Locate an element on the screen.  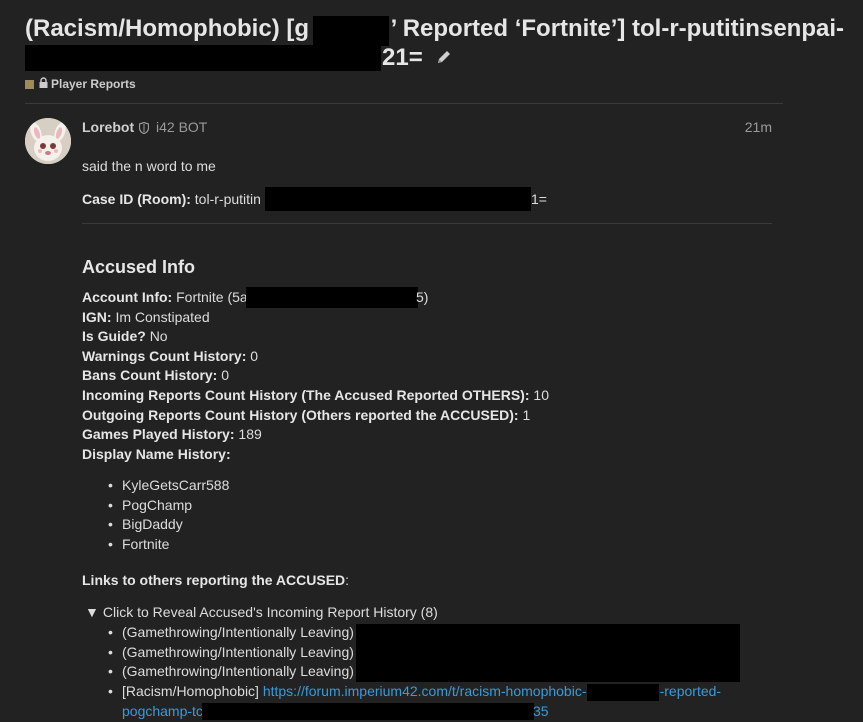
links-row: Links to others reporting the ACCUSED: is located at coordinates (215, 580).